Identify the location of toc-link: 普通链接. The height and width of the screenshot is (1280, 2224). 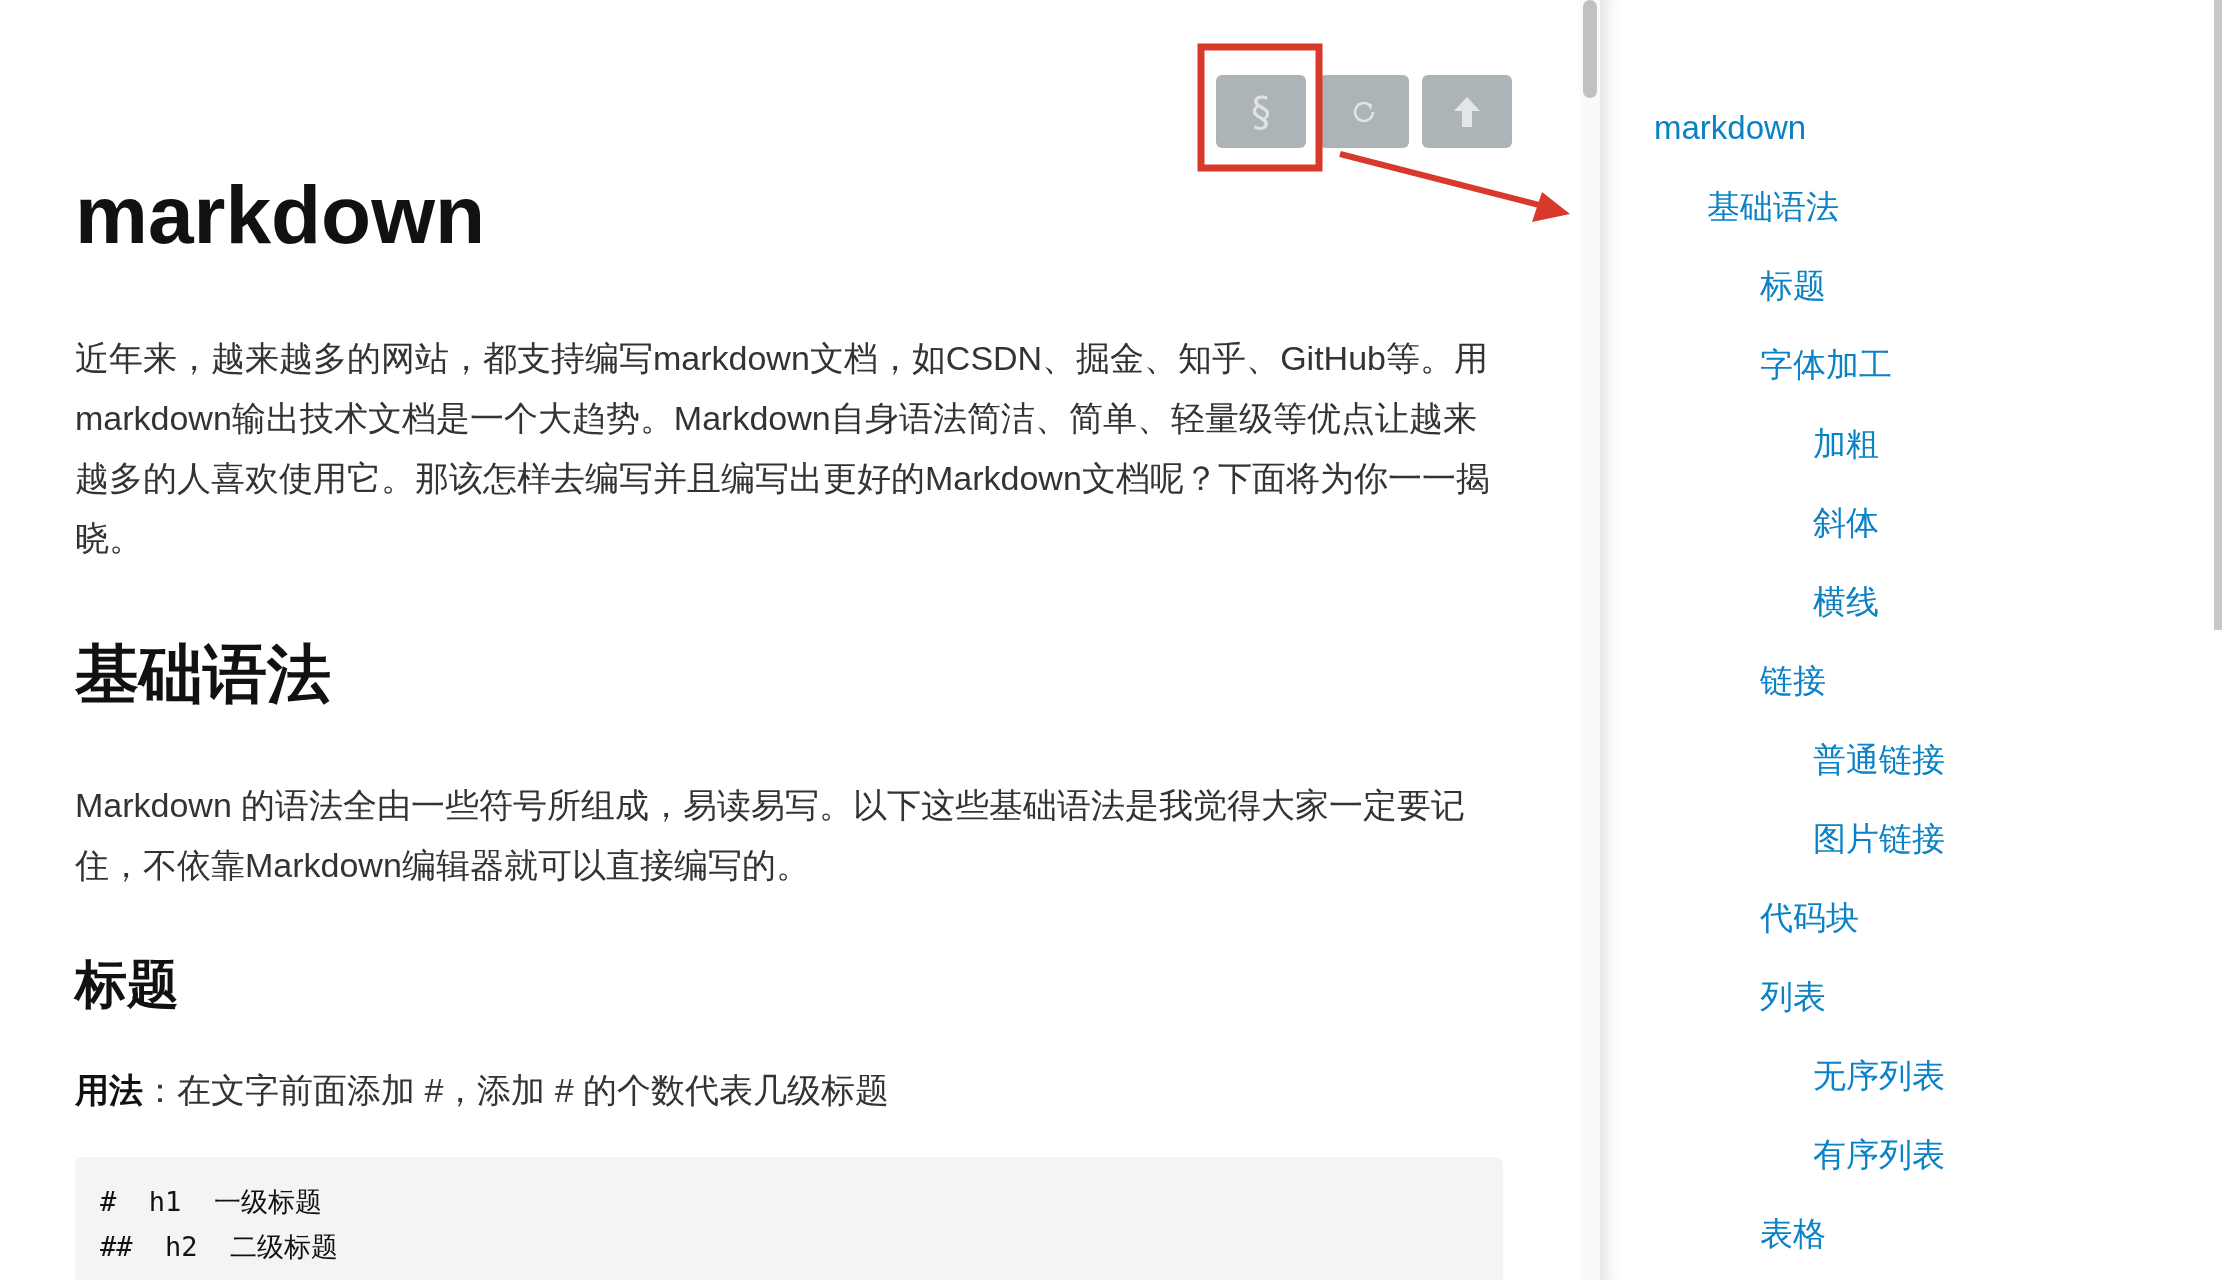
(1772, 760).